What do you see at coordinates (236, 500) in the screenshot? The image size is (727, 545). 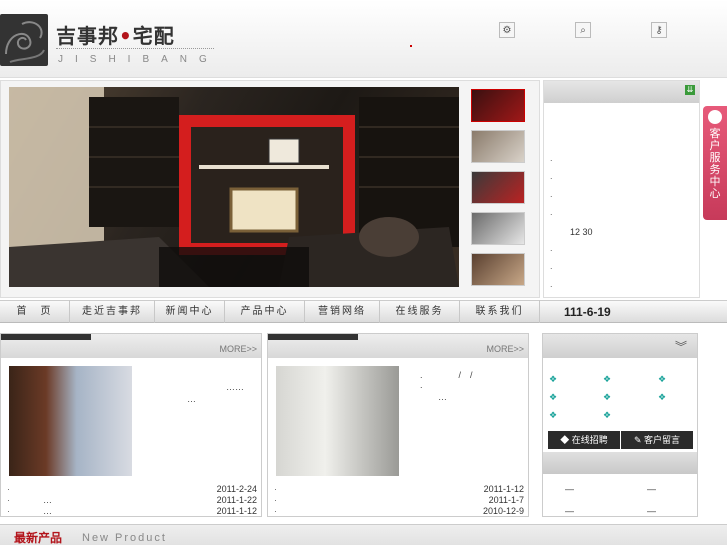 I see `row-date: 2011-1-22` at bounding box center [236, 500].